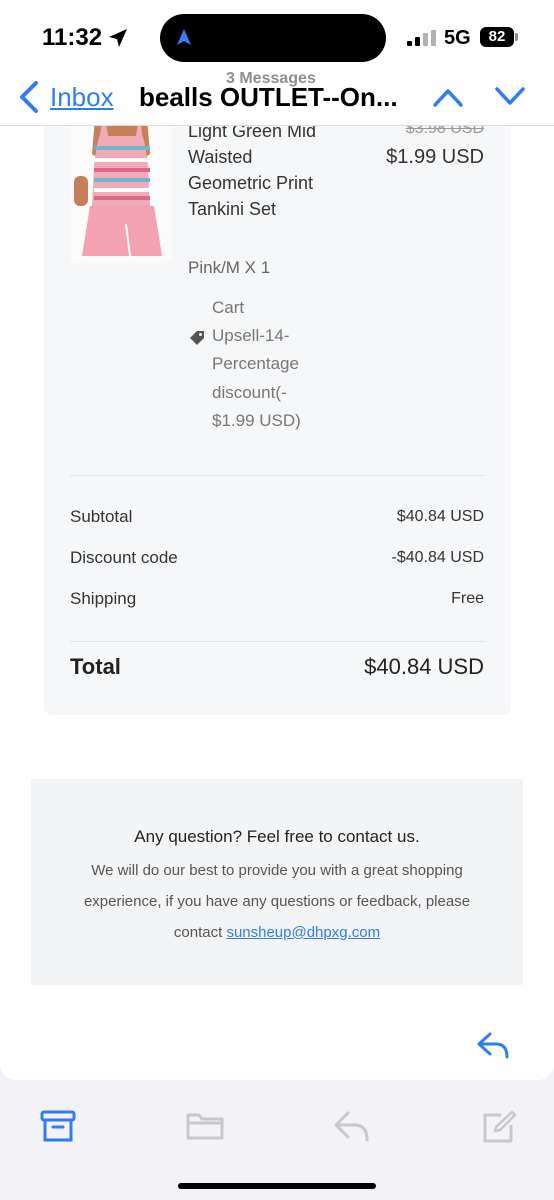 The width and height of the screenshot is (554, 1200). I want to click on discount-line: Percentage, so click(255, 363).